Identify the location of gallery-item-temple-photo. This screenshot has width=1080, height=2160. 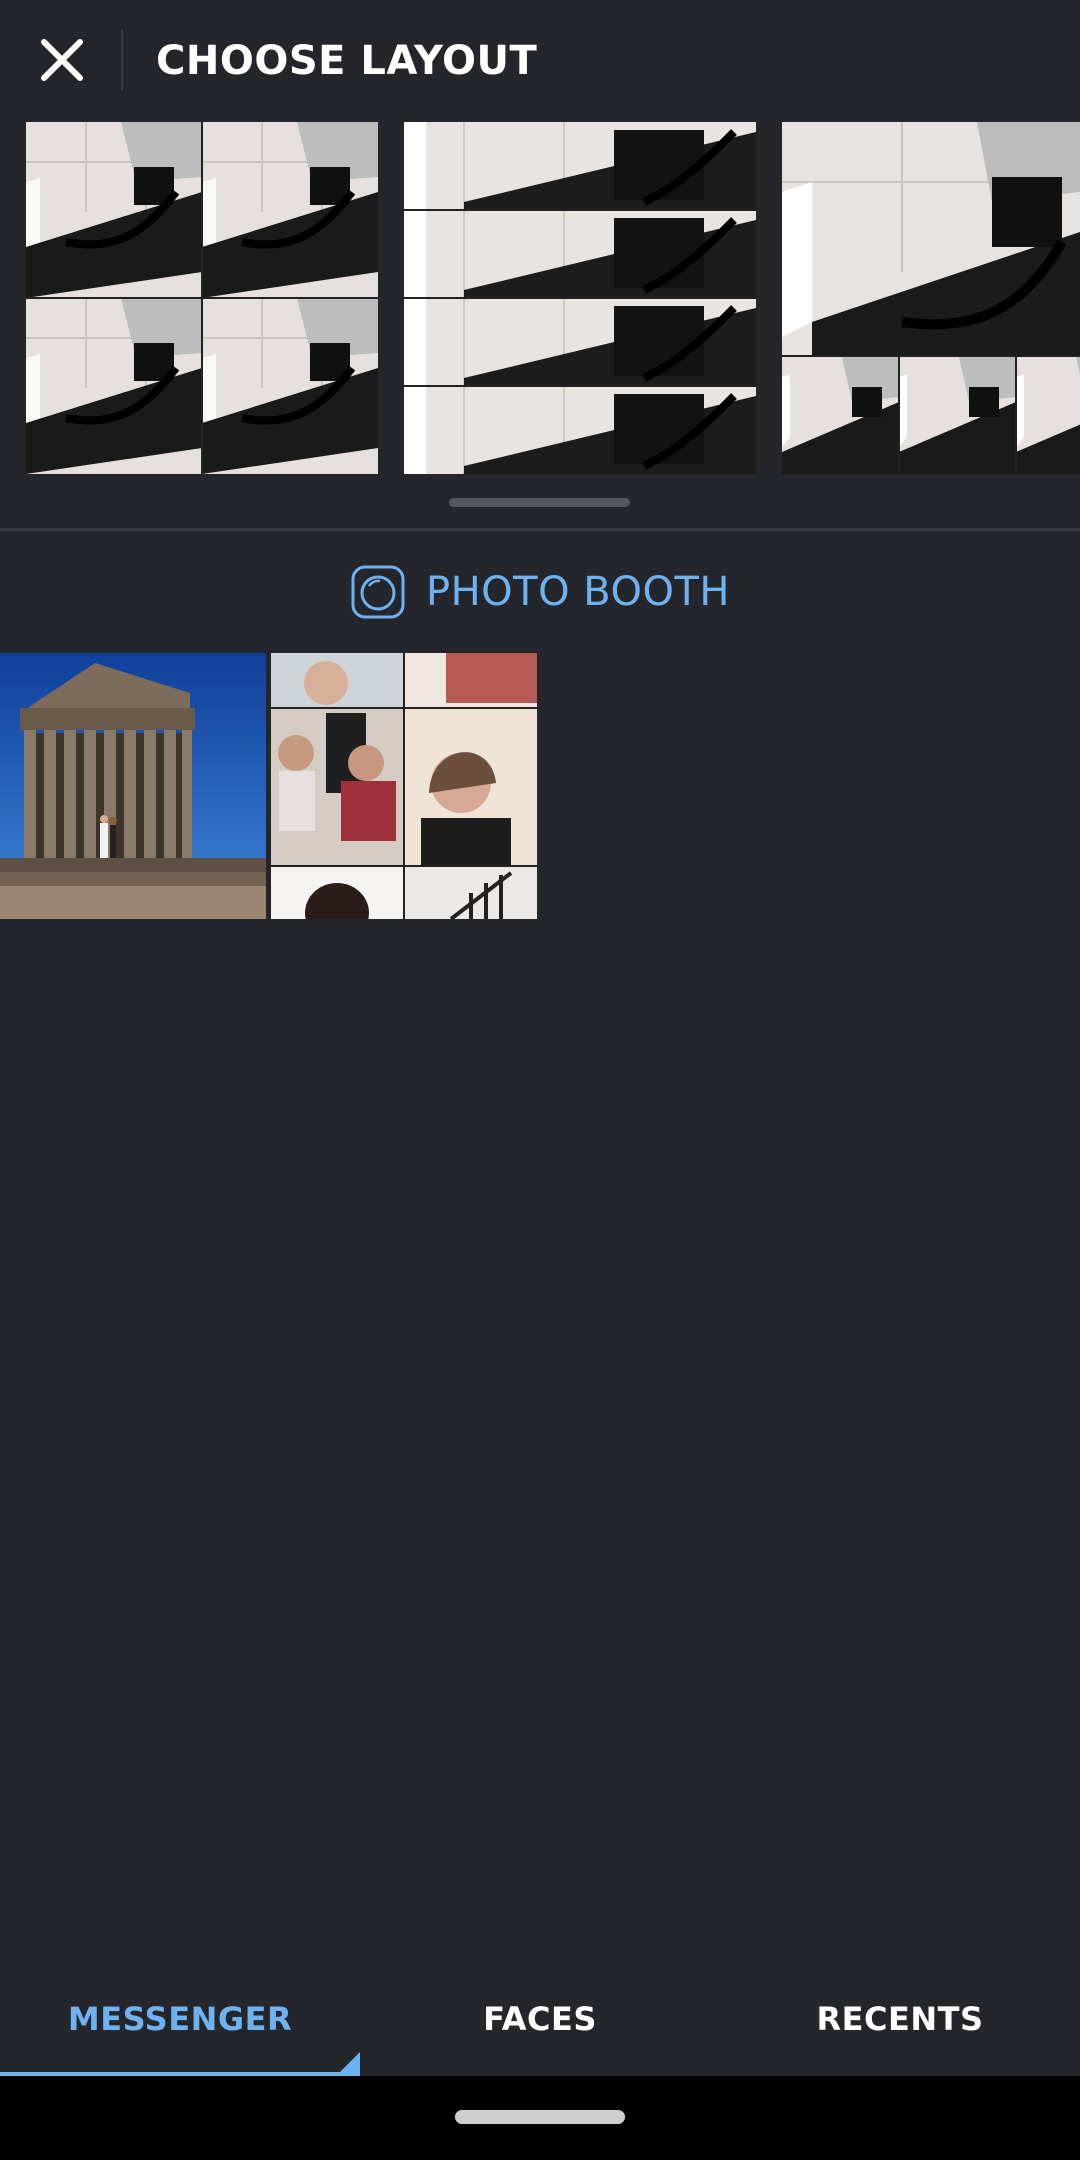
(133, 786).